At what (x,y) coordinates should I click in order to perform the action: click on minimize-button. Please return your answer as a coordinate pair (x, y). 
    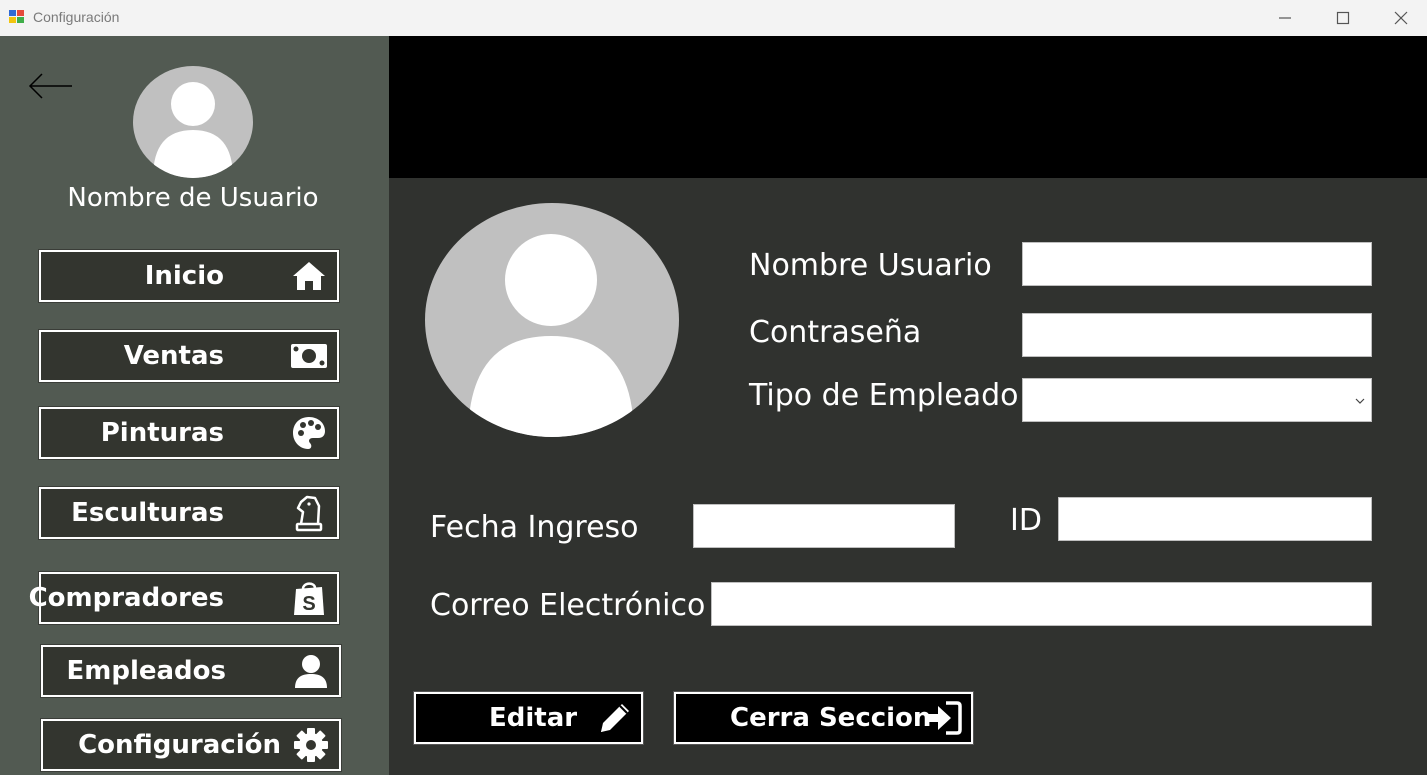
    Looking at the image, I should click on (1285, 18).